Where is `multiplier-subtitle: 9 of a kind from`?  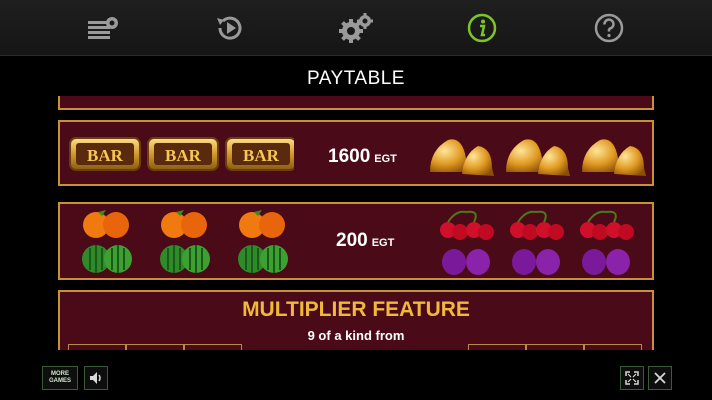
multiplier-subtitle: 9 of a kind from is located at coordinates (356, 335).